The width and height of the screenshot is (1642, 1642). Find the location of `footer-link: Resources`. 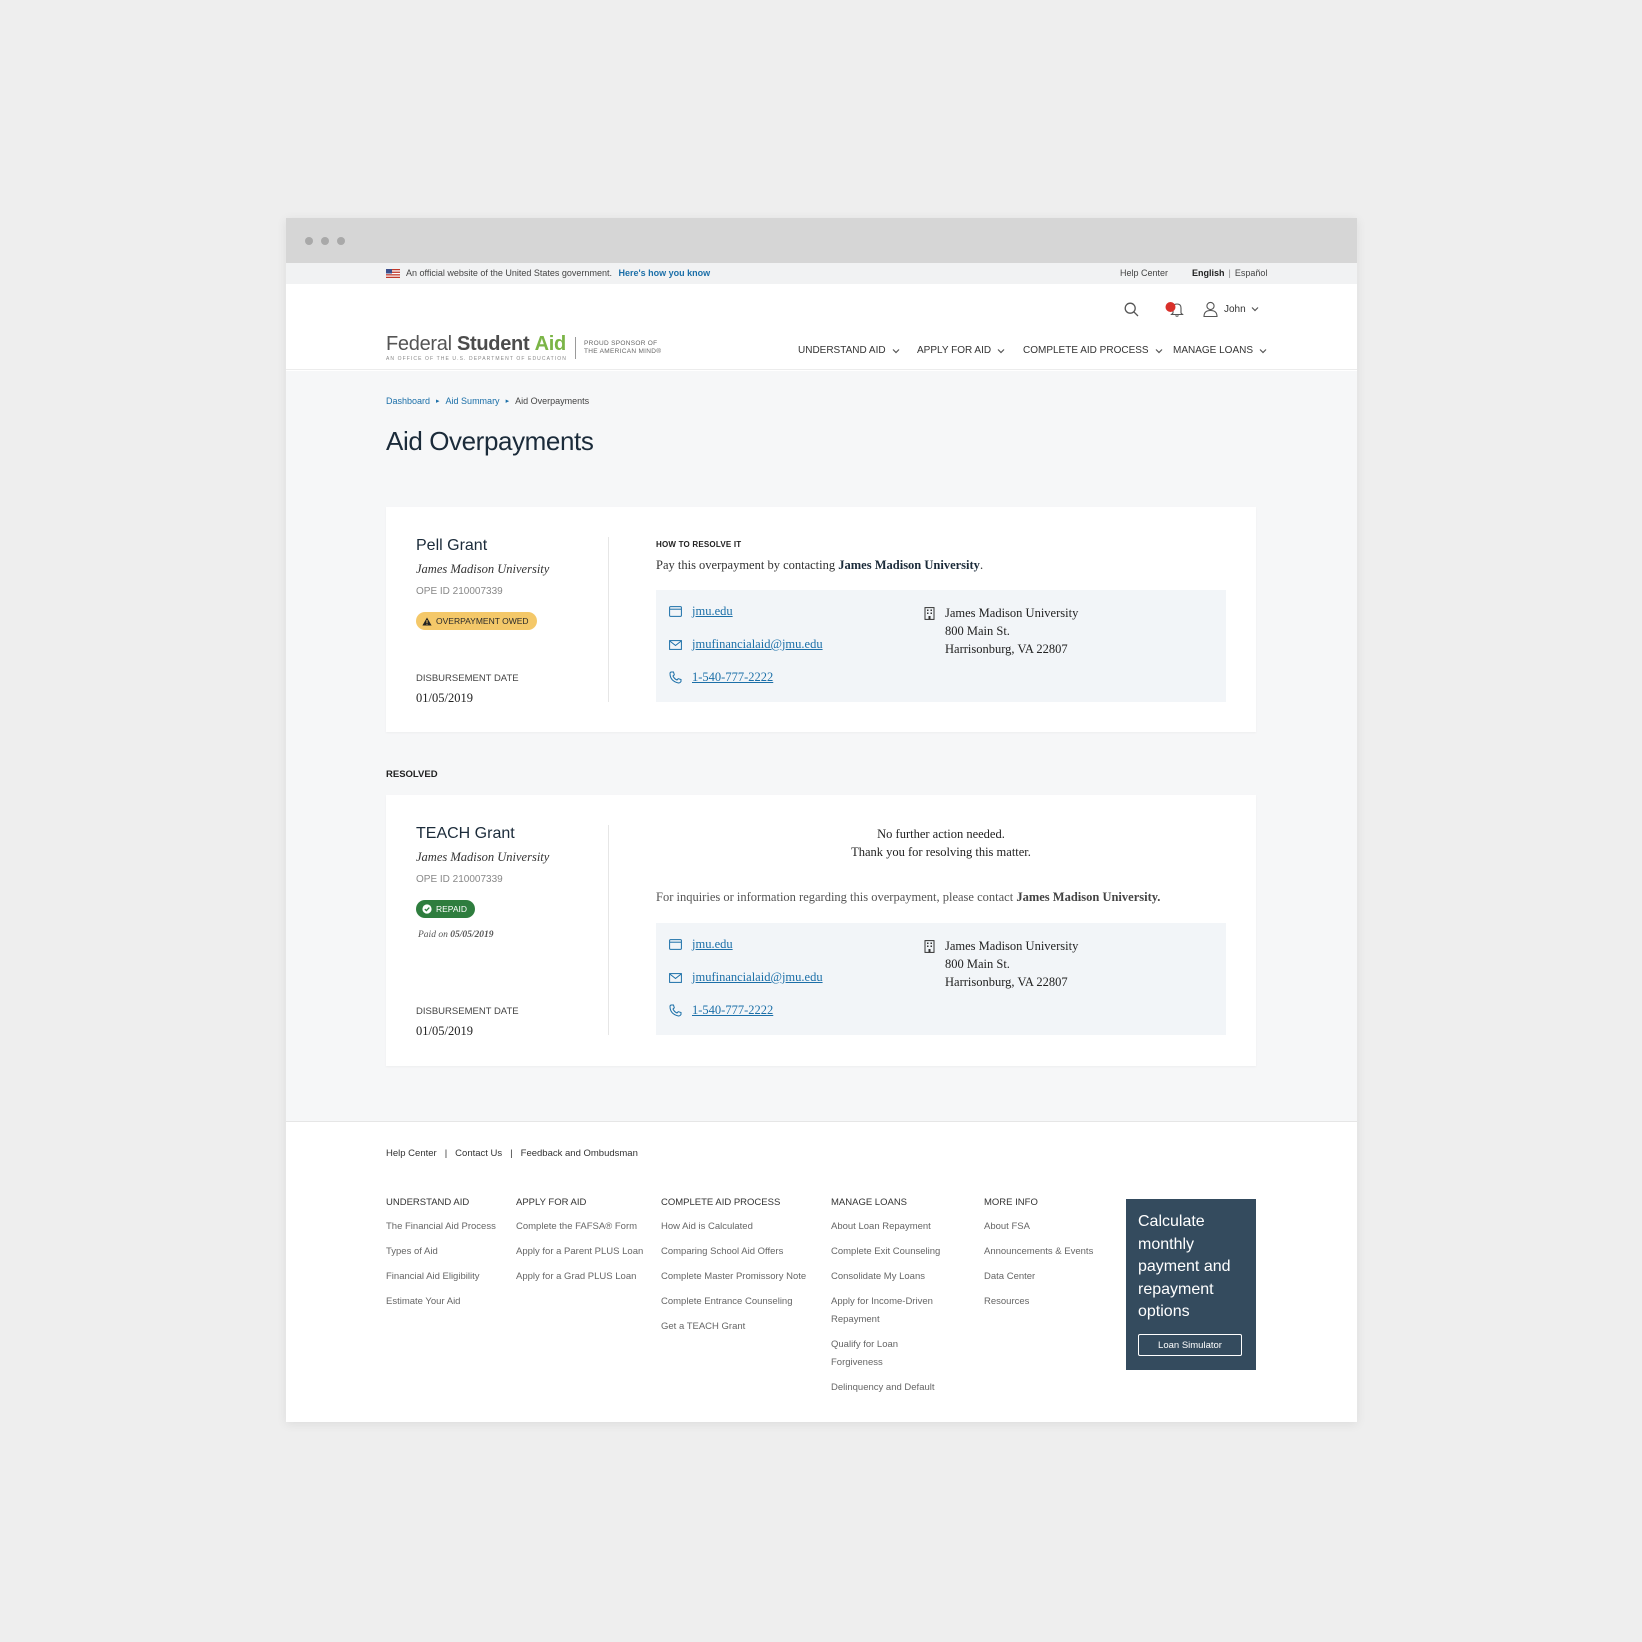

footer-link: Resources is located at coordinates (1049, 1302).